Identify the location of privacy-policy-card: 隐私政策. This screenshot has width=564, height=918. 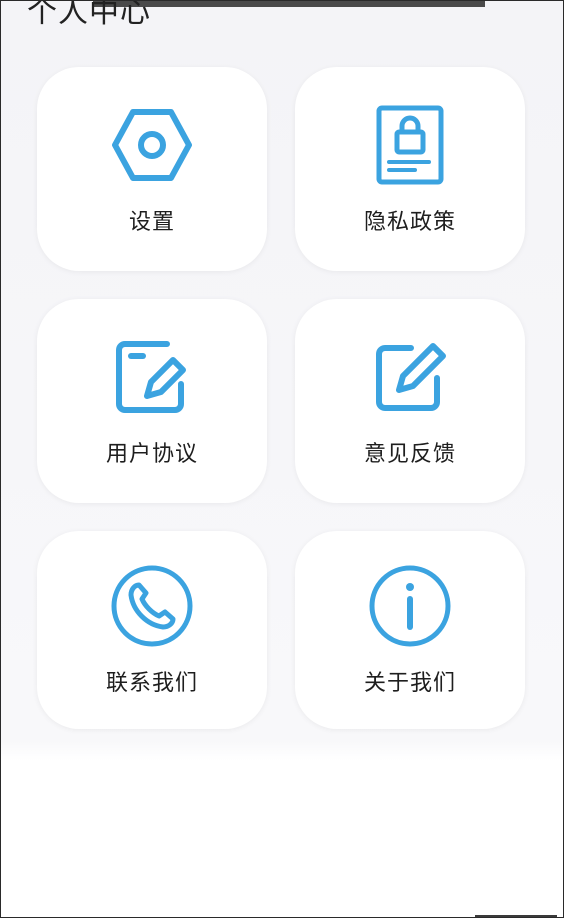
(410, 169).